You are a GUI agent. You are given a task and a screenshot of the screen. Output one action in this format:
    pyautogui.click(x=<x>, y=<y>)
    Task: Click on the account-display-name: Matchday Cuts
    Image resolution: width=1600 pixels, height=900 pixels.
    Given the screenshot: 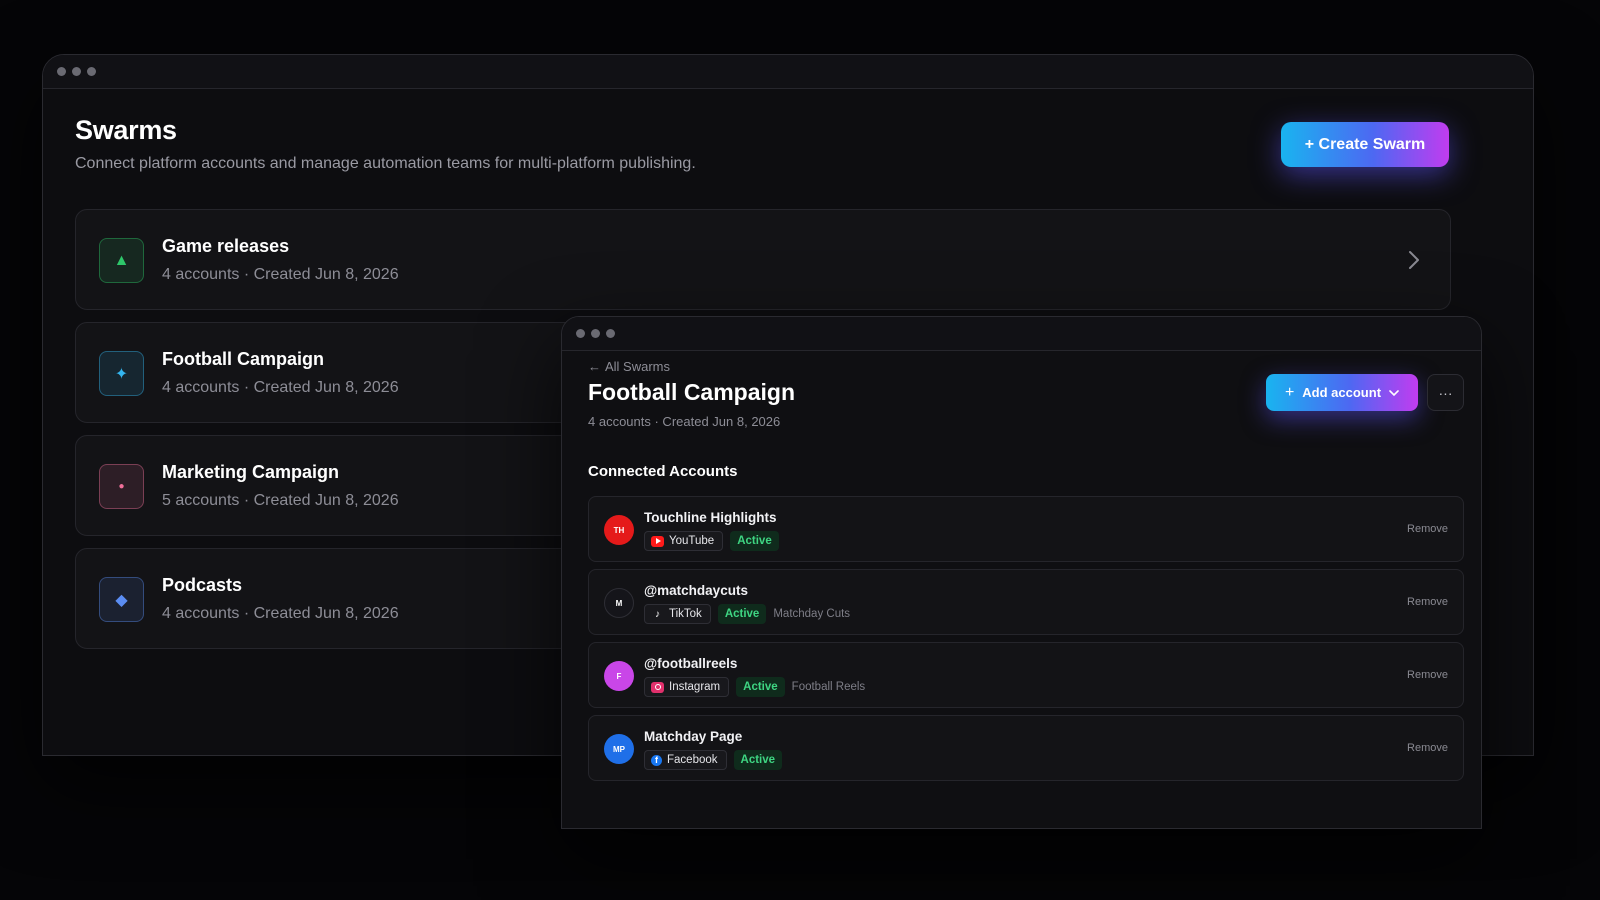 What is the action you would take?
    pyautogui.click(x=812, y=614)
    